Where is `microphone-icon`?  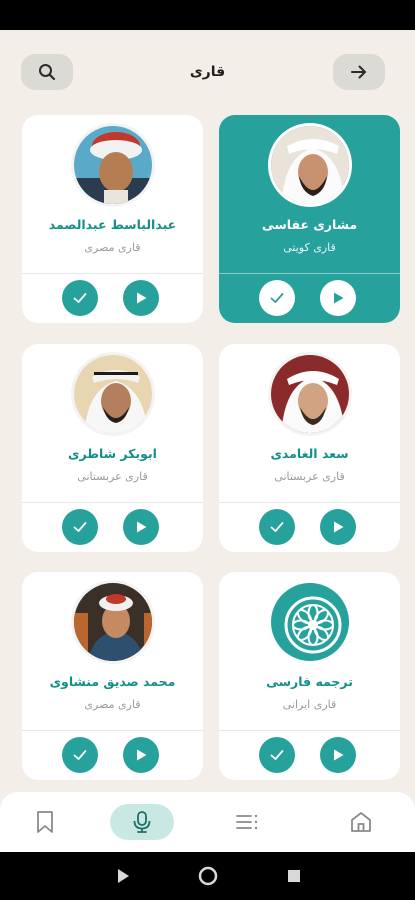 microphone-icon is located at coordinates (142, 822).